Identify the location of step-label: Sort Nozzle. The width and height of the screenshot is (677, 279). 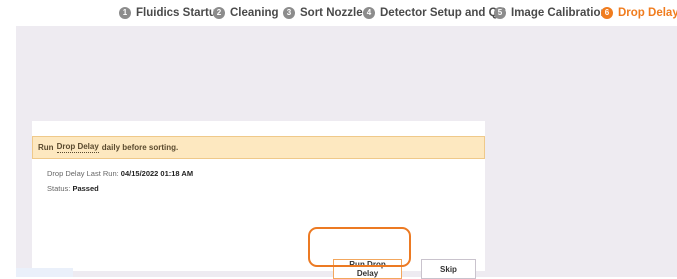
(331, 13).